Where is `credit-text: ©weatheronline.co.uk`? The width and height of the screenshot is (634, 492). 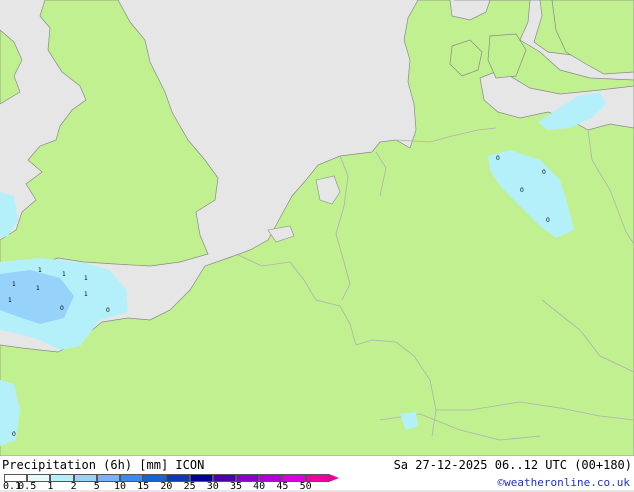
credit-text: ©weatheronline.co.uk is located at coordinates (563, 482).